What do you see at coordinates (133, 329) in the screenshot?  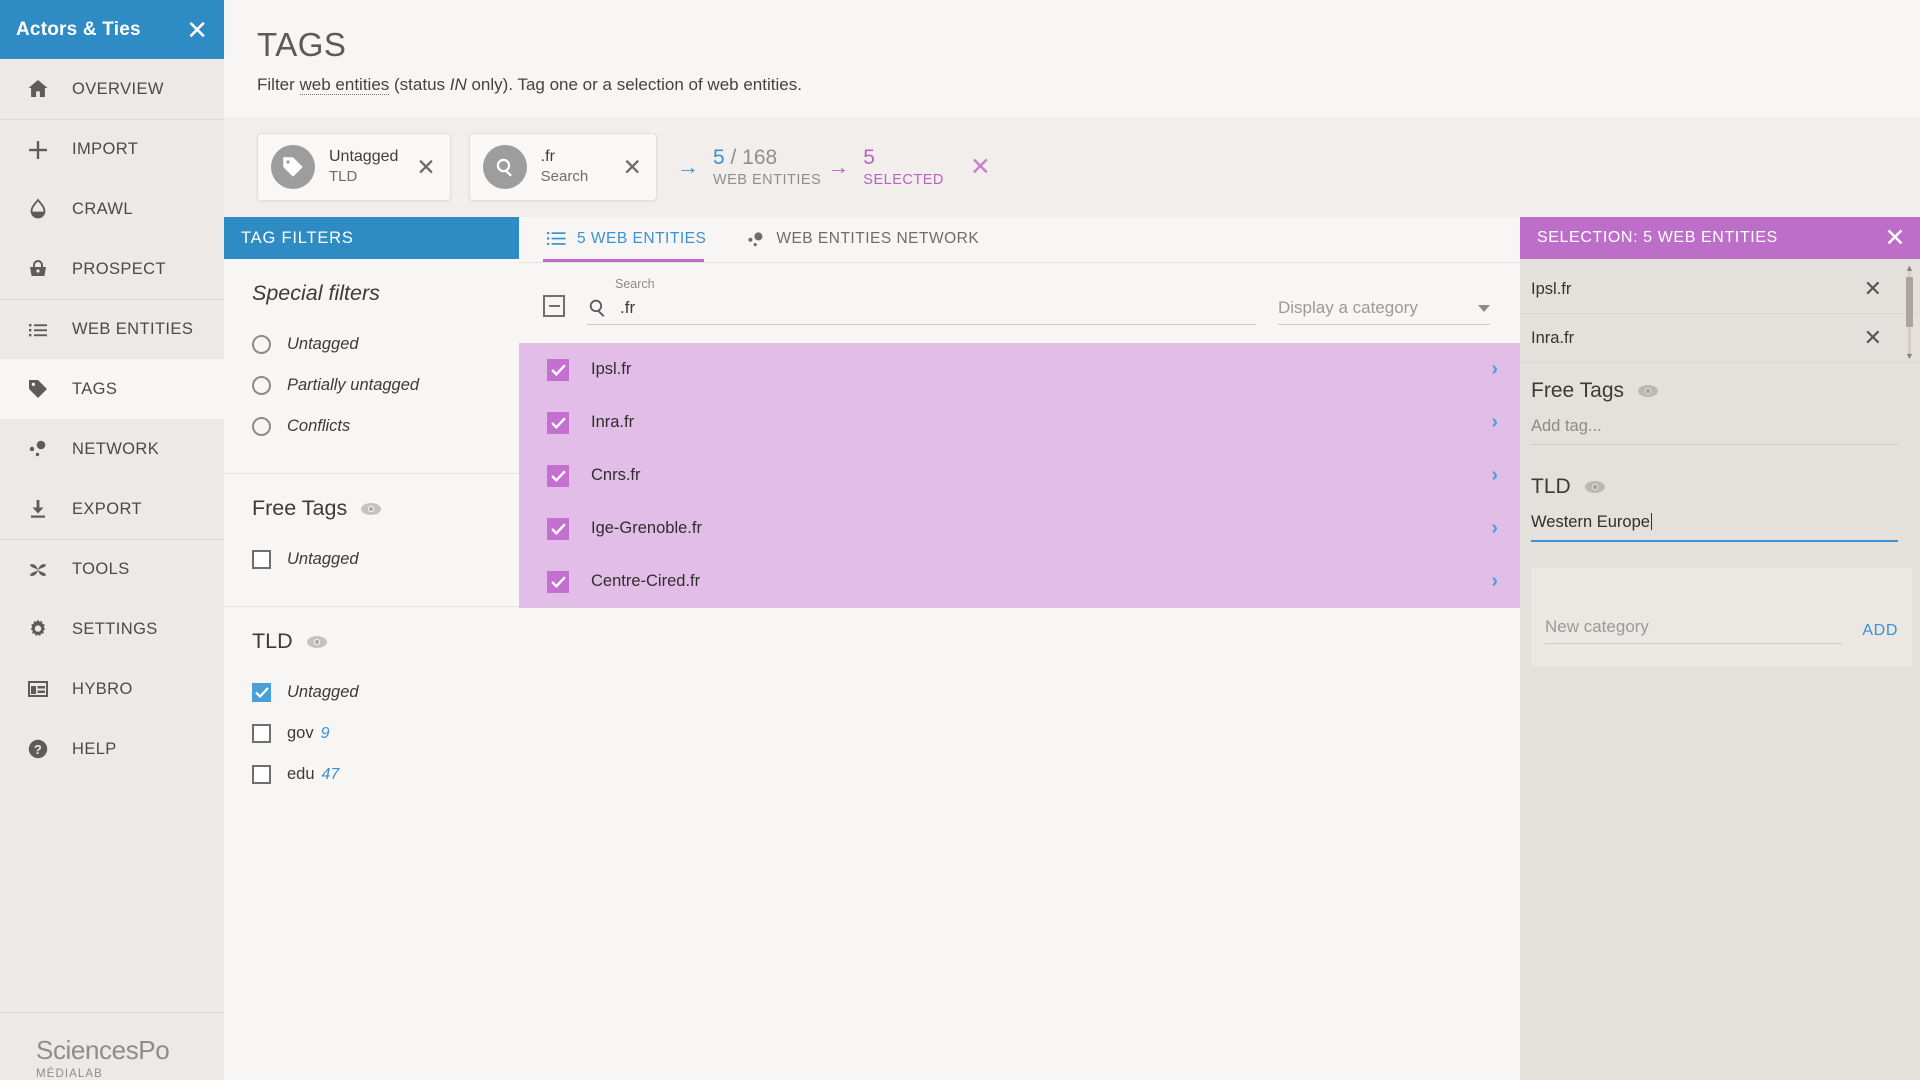 I see `sidebar-item-label: WEB ENTITIES` at bounding box center [133, 329].